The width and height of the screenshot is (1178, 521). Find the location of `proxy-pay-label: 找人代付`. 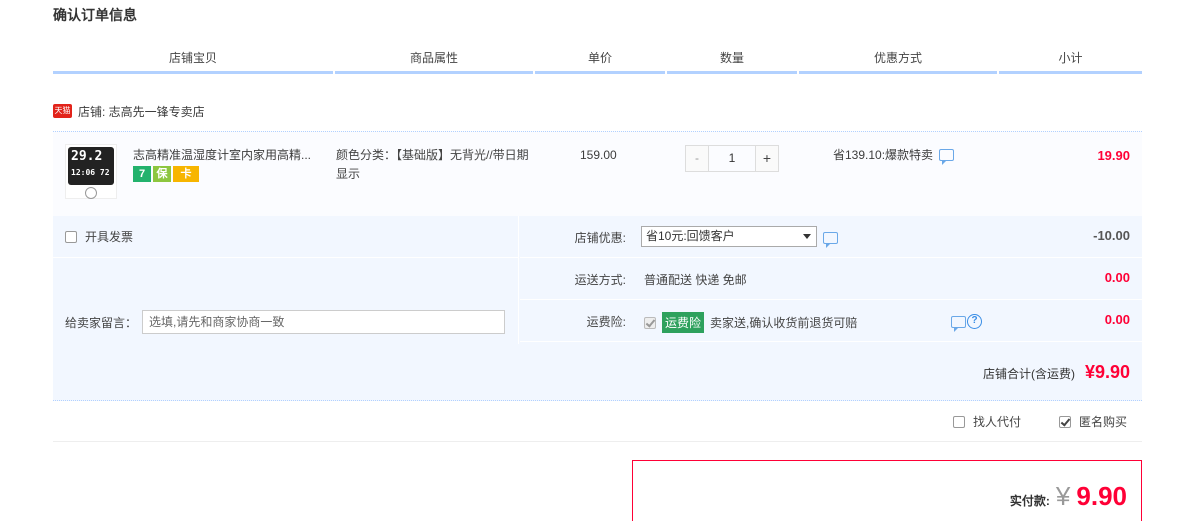

proxy-pay-label: 找人代付 is located at coordinates (997, 422).